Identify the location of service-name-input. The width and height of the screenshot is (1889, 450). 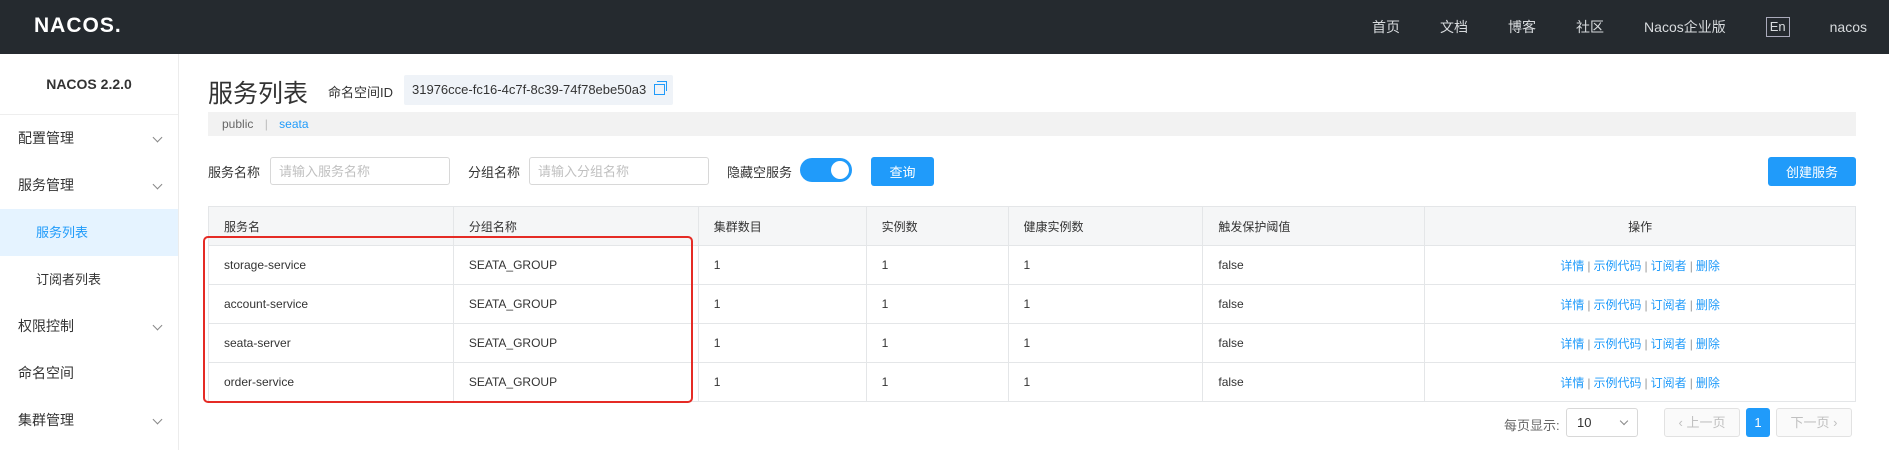
(360, 171).